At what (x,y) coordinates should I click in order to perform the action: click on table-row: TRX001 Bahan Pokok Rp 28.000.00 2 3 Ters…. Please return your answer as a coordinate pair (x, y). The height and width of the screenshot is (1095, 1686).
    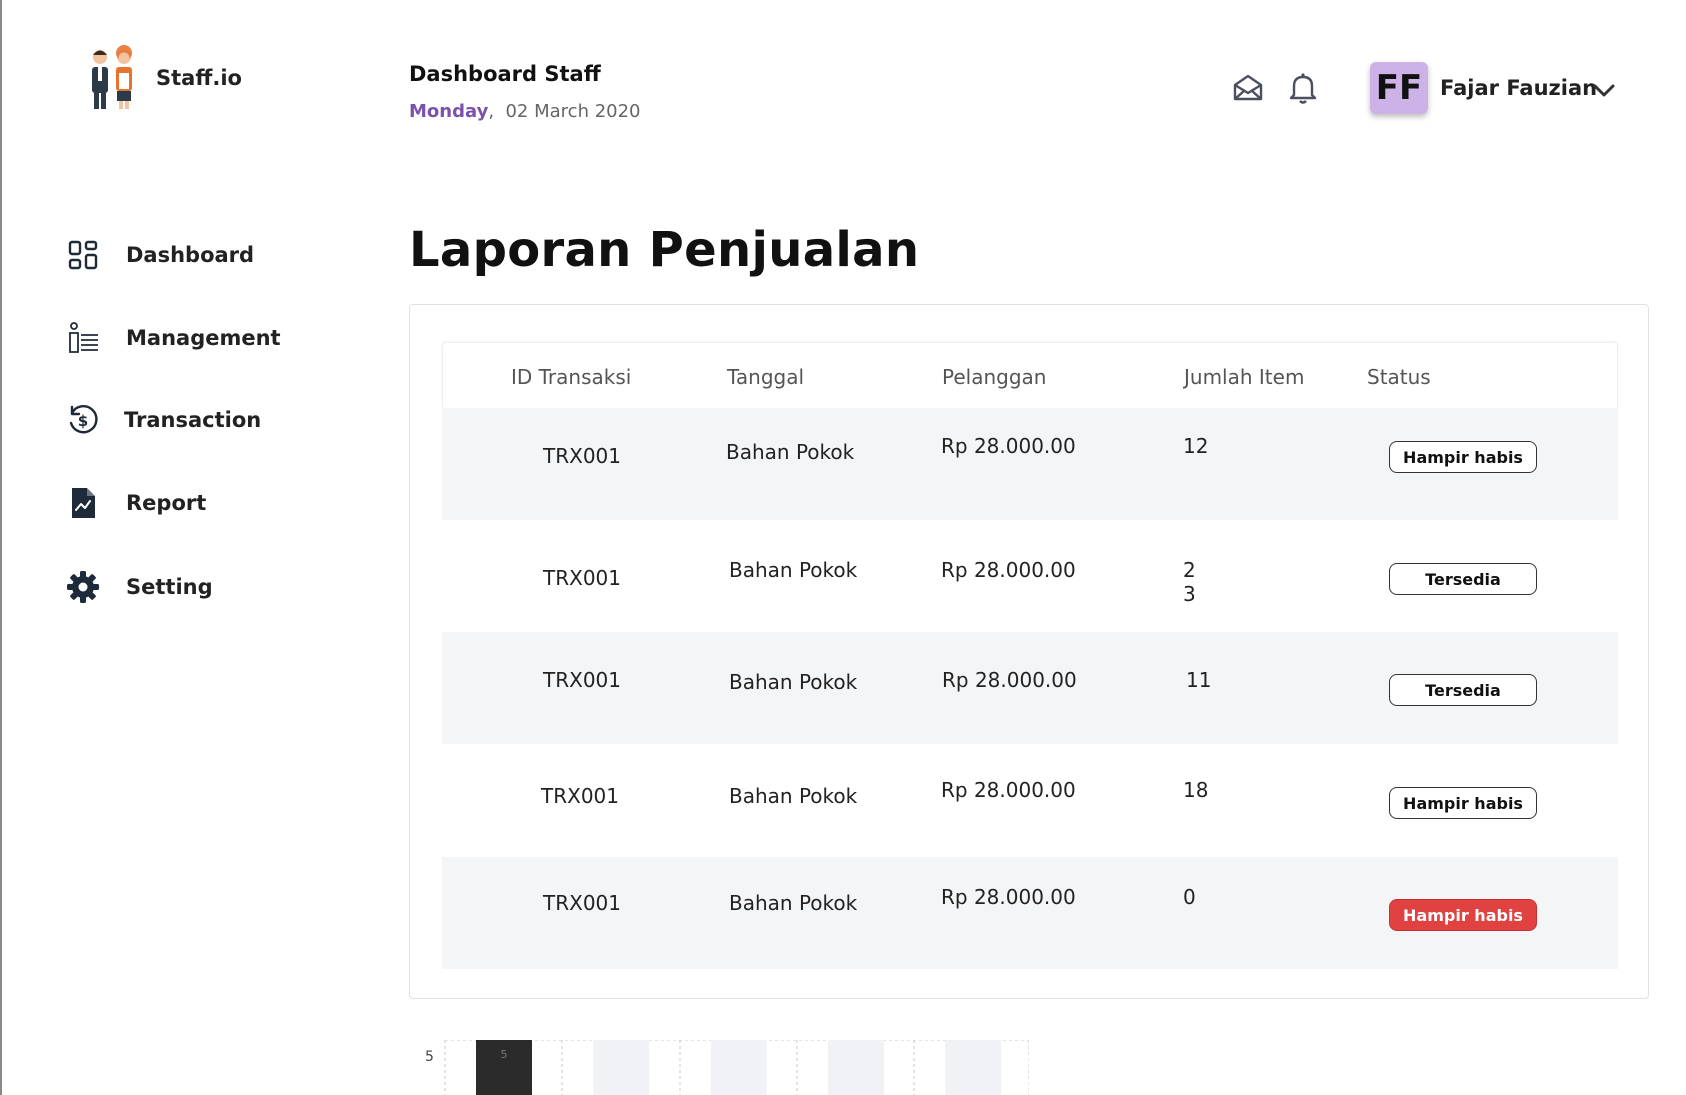
    Looking at the image, I should click on (1030, 576).